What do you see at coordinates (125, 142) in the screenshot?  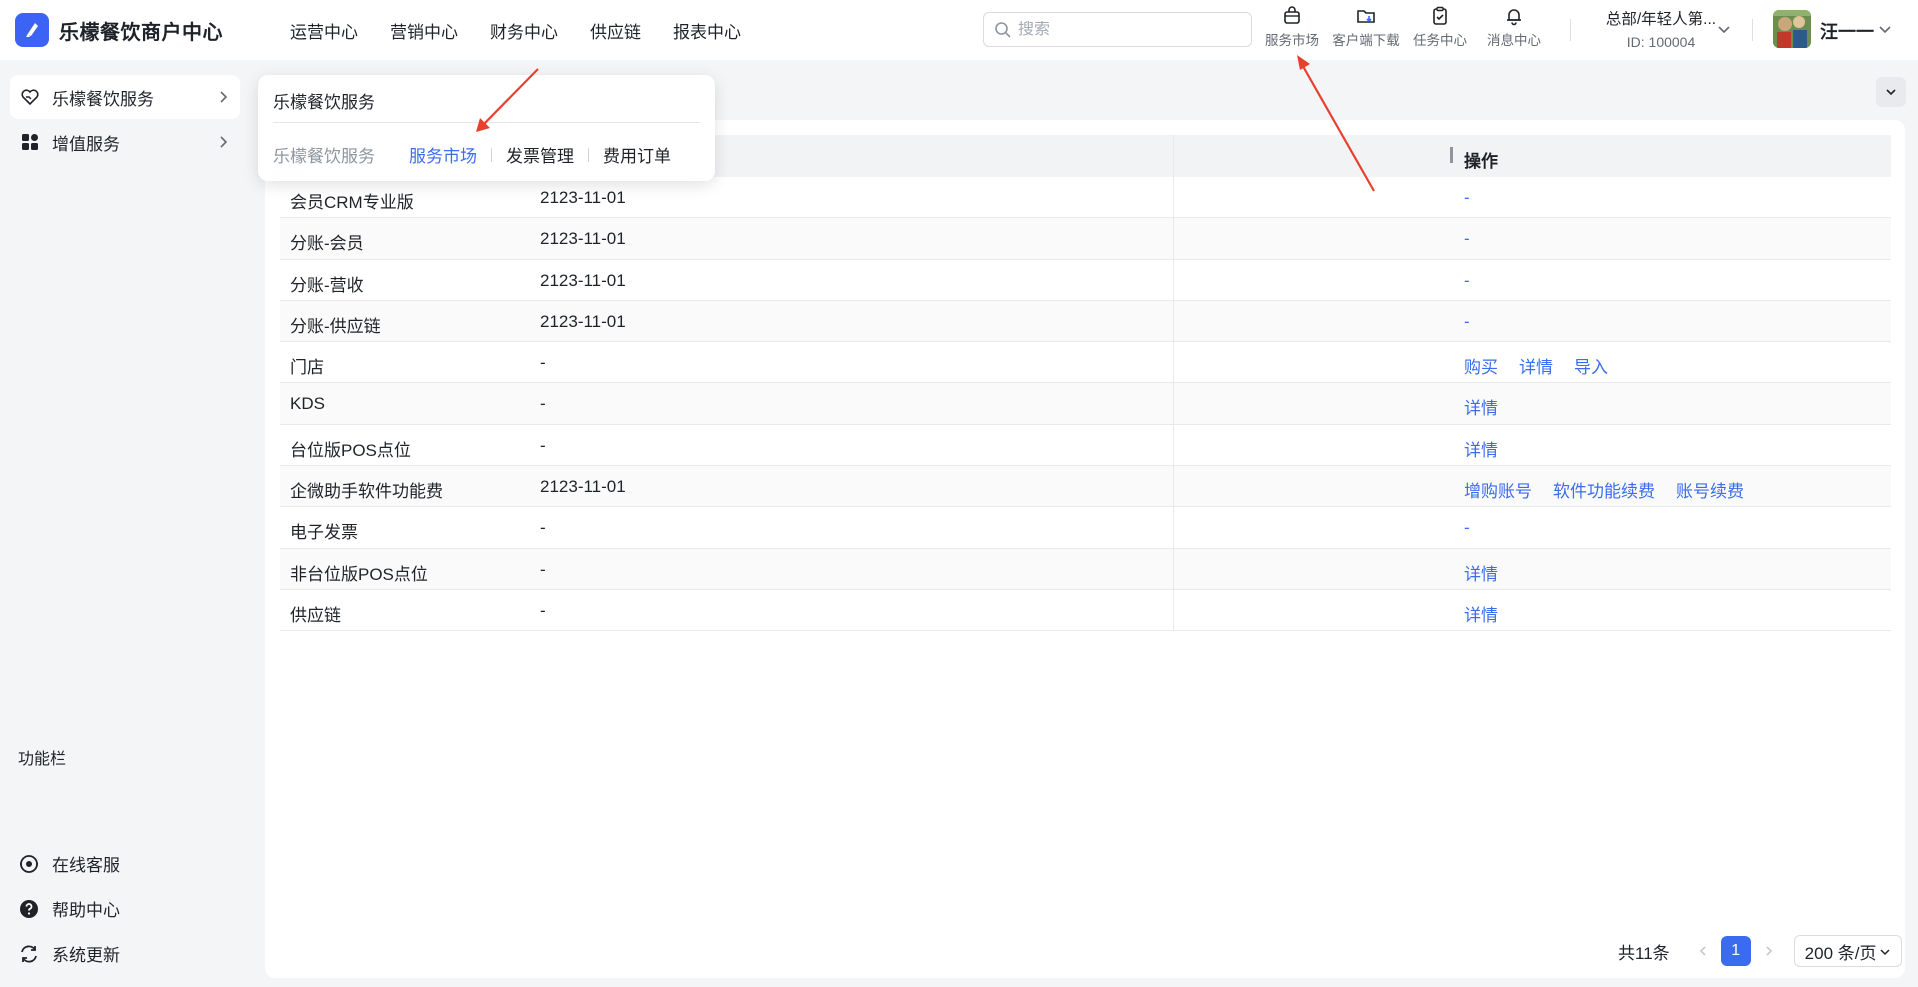 I see `sidebar-item-value-added: 增值服务` at bounding box center [125, 142].